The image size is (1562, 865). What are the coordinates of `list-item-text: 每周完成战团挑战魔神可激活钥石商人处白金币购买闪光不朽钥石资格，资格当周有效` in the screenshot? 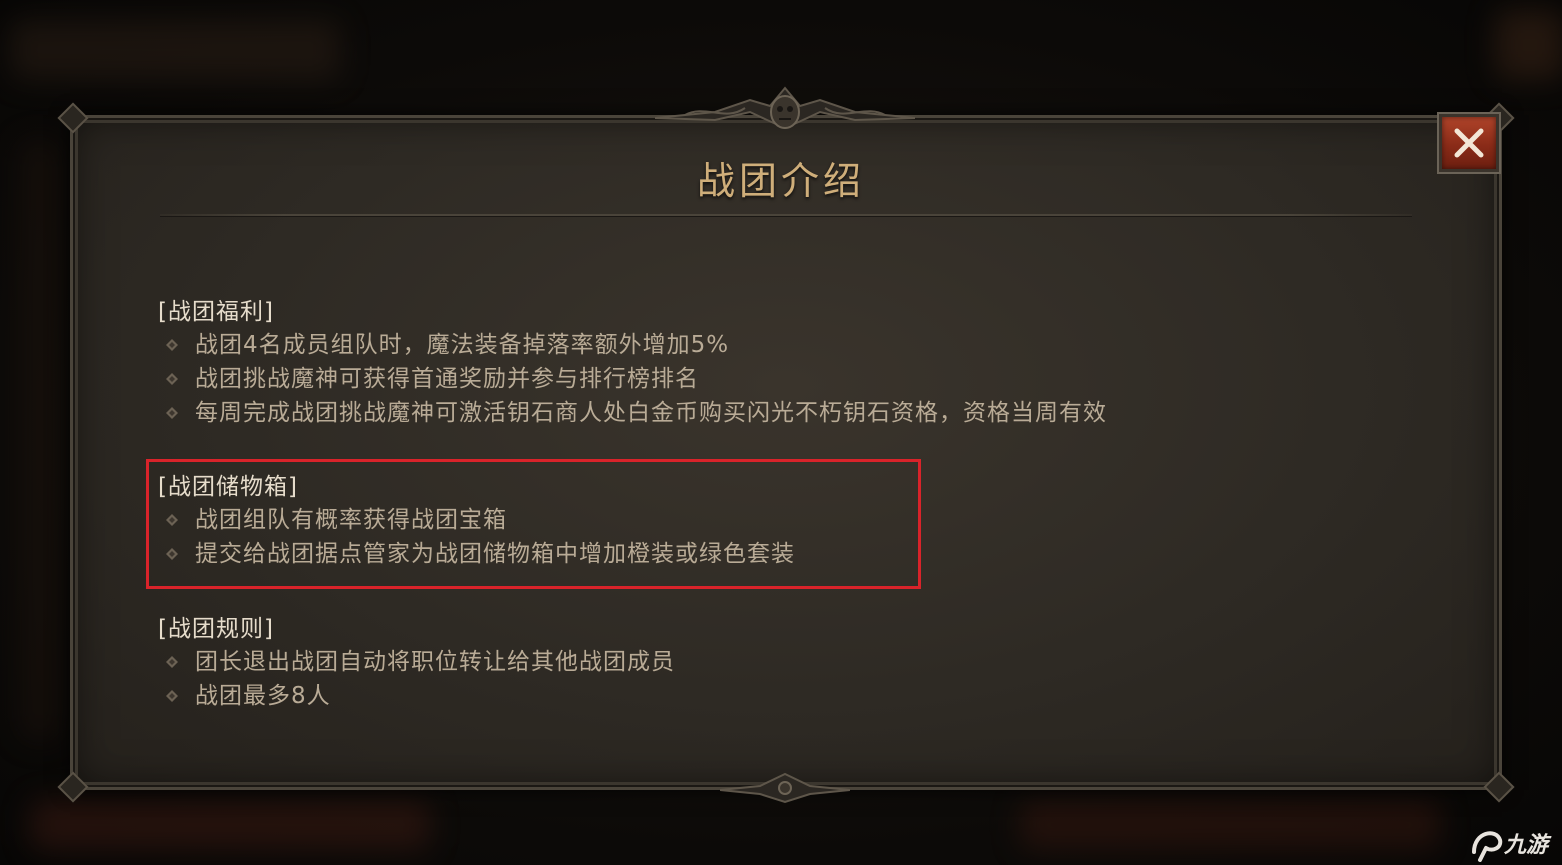 It's located at (651, 413).